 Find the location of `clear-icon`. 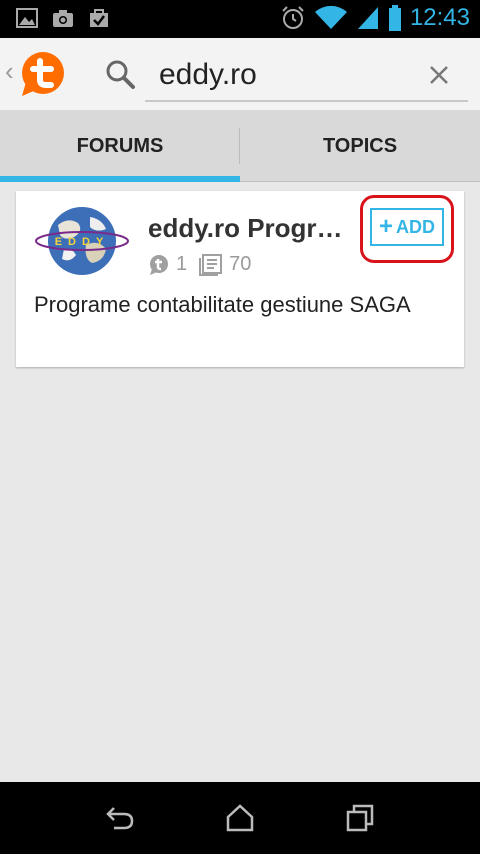

clear-icon is located at coordinates (439, 75).